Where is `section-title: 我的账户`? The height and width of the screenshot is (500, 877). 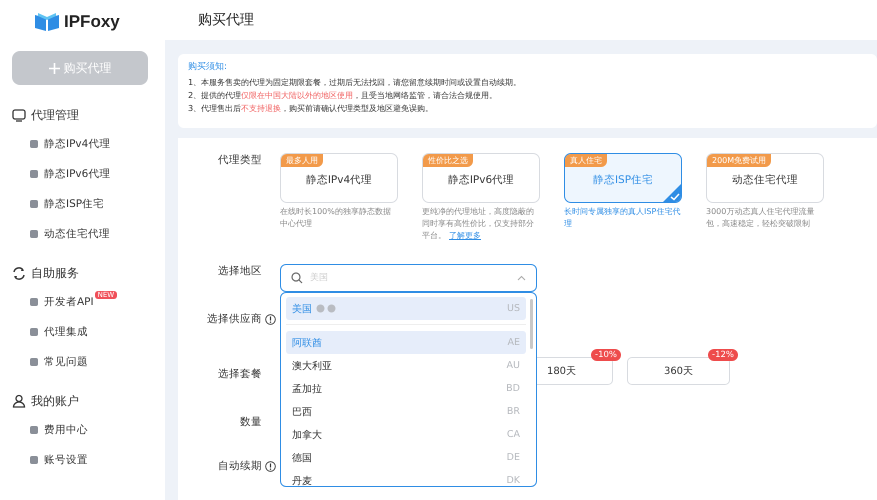 section-title: 我的账户 is located at coordinates (55, 401).